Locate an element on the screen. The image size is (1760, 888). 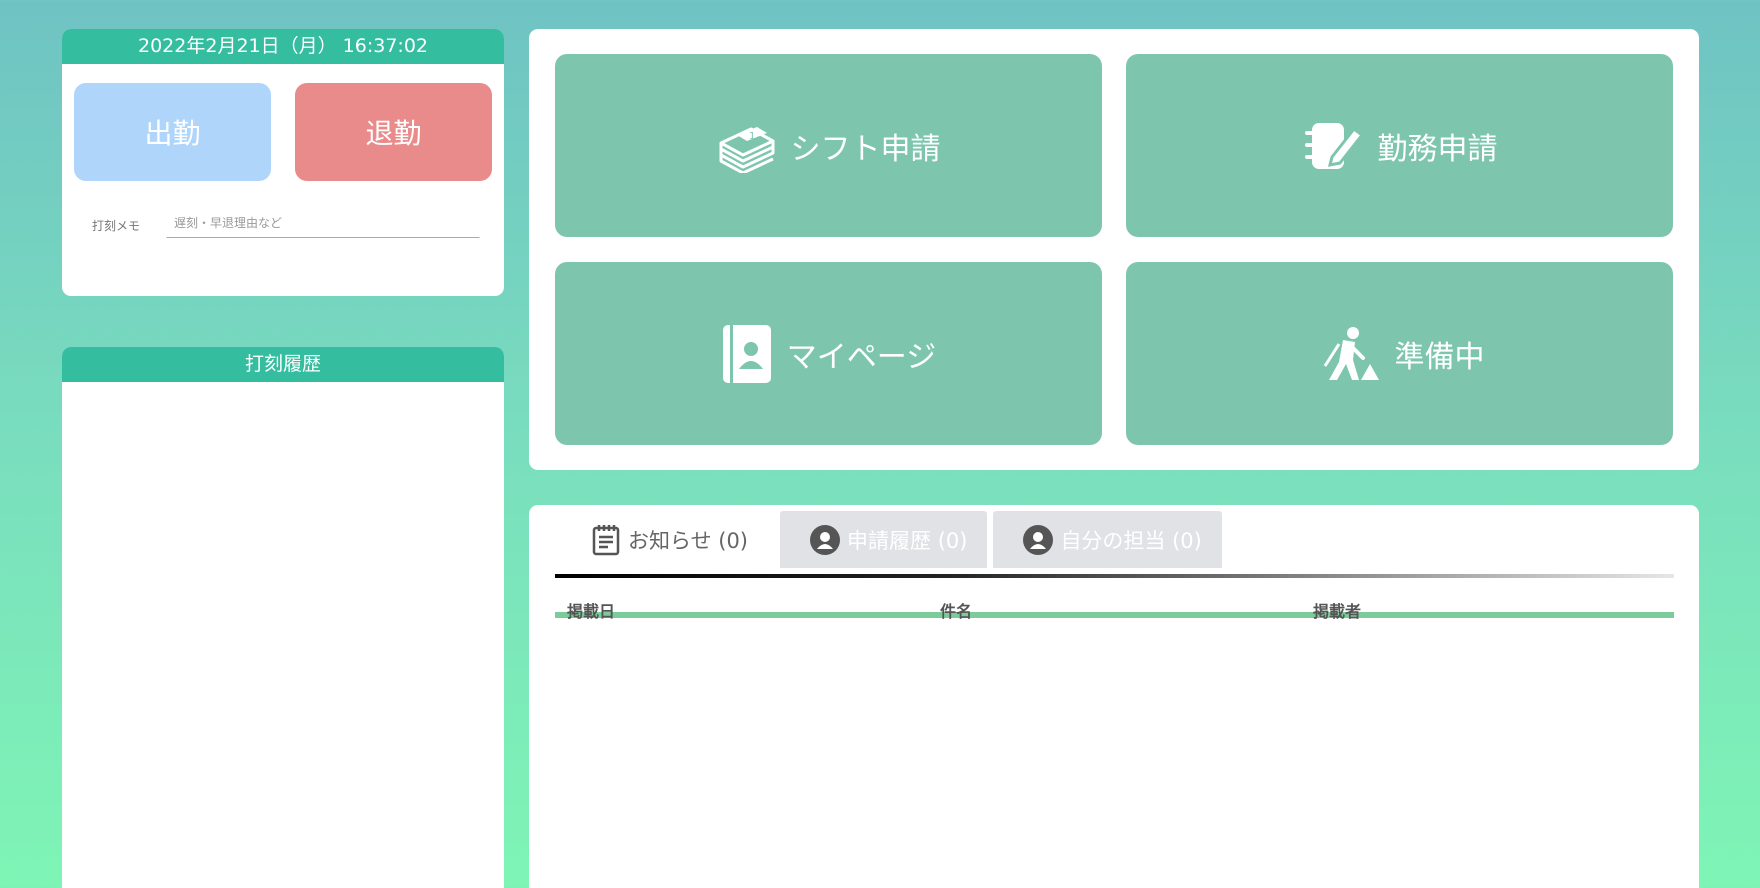
tab-request-history: 申請履歴 (0) is located at coordinates (884, 539).